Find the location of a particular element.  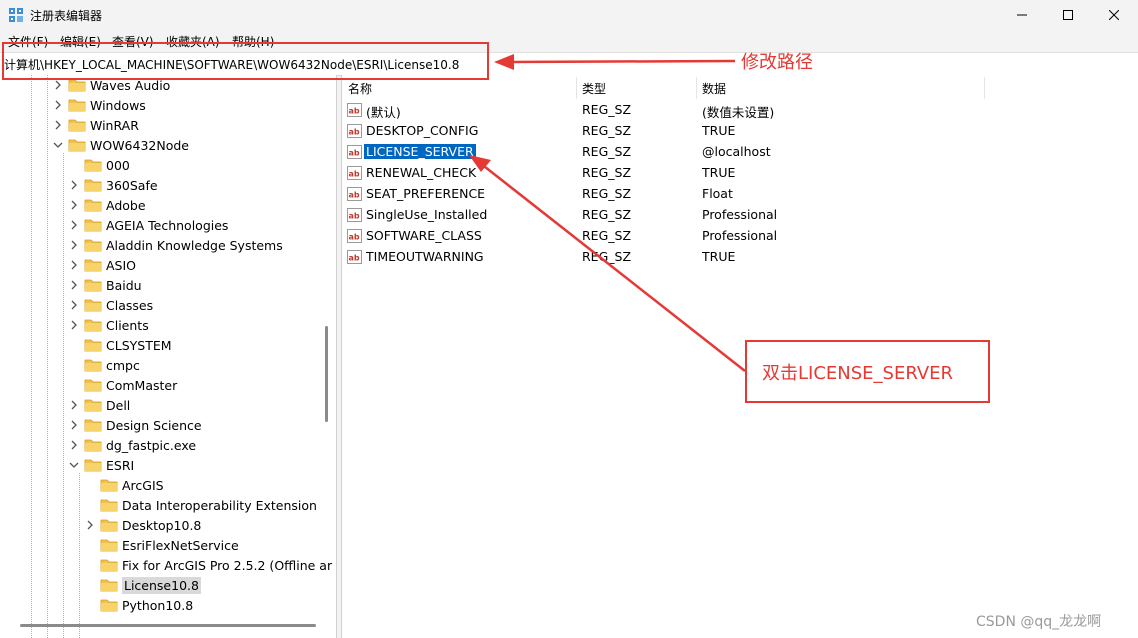

tree-item: AGEIA Technologies is located at coordinates (148, 225).